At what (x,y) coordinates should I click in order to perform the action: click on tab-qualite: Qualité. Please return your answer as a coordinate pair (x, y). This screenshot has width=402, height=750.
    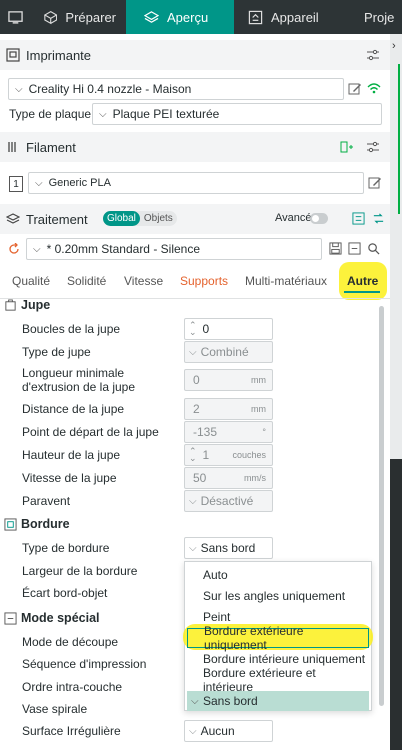
    Looking at the image, I should click on (31, 281).